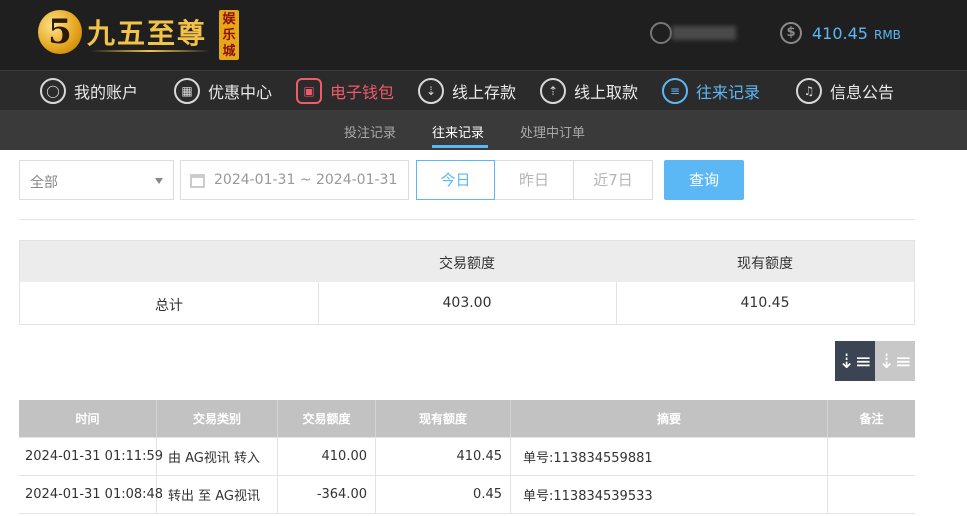 The image size is (967, 516). I want to click on gift-icon: ▦, so click(187, 91).